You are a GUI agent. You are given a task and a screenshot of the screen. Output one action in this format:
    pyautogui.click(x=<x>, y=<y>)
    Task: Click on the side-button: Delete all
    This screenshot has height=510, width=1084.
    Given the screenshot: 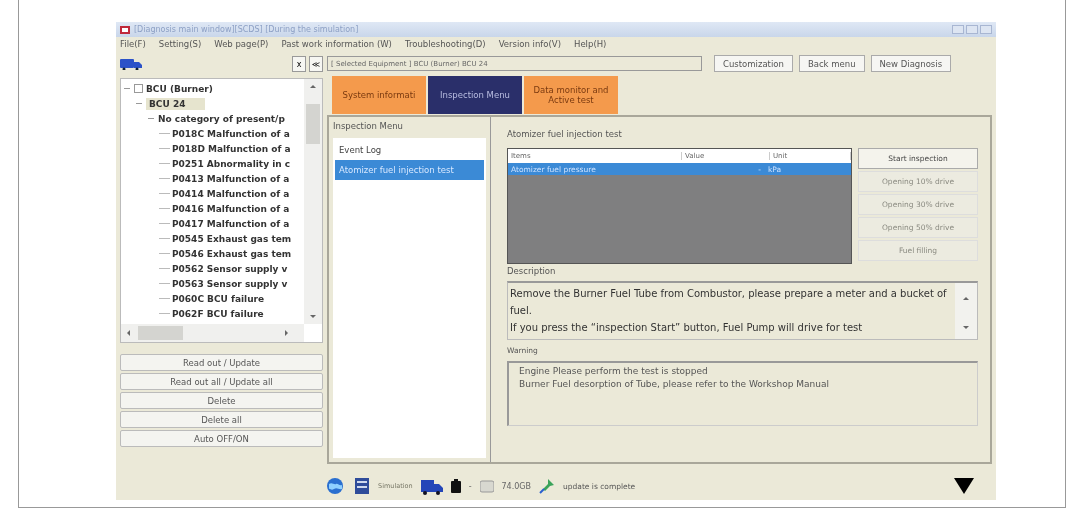 What is the action you would take?
    pyautogui.click(x=221, y=419)
    